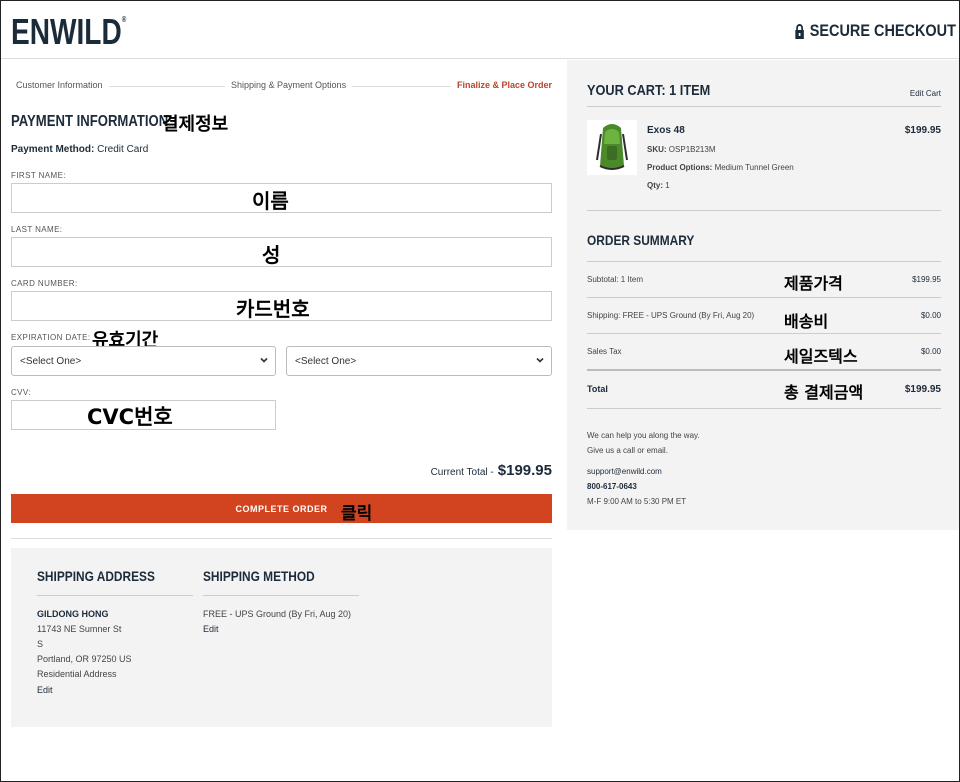 Image resolution: width=960 pixels, height=782 pixels. I want to click on subtotal-label: Subtotal: 1 Item, so click(615, 279).